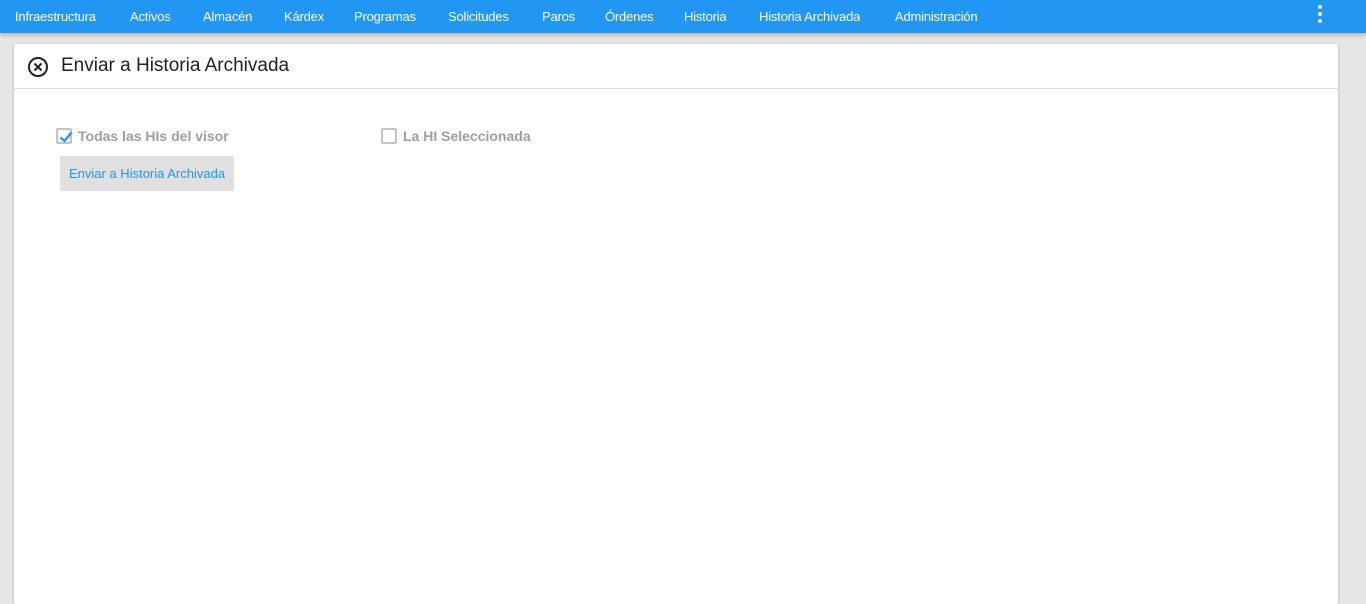 This screenshot has height=604, width=1366. Describe the element at coordinates (629, 16) in the screenshot. I see `nav-item-ordenes: Órdenes` at that location.